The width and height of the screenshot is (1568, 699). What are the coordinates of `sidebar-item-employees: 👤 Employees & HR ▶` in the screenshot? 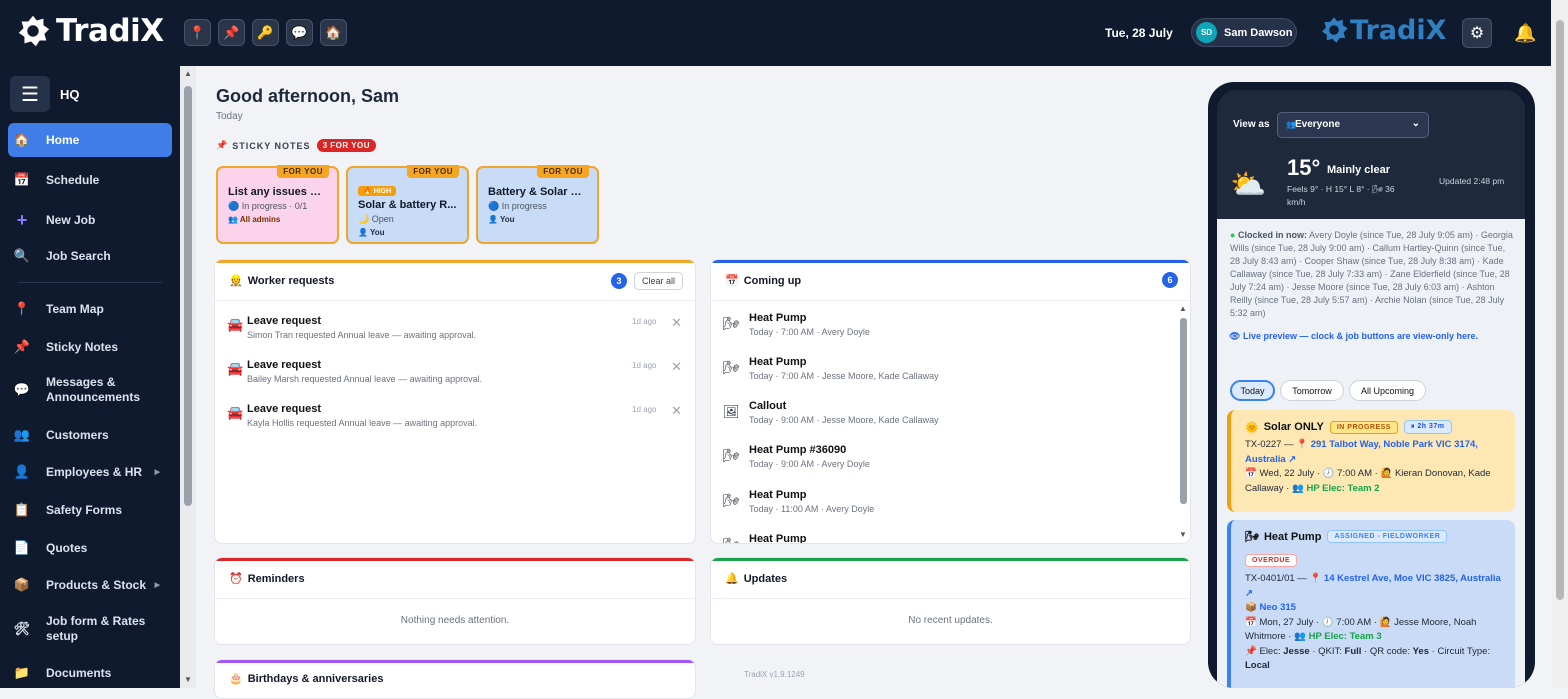 It's located at (90, 472).